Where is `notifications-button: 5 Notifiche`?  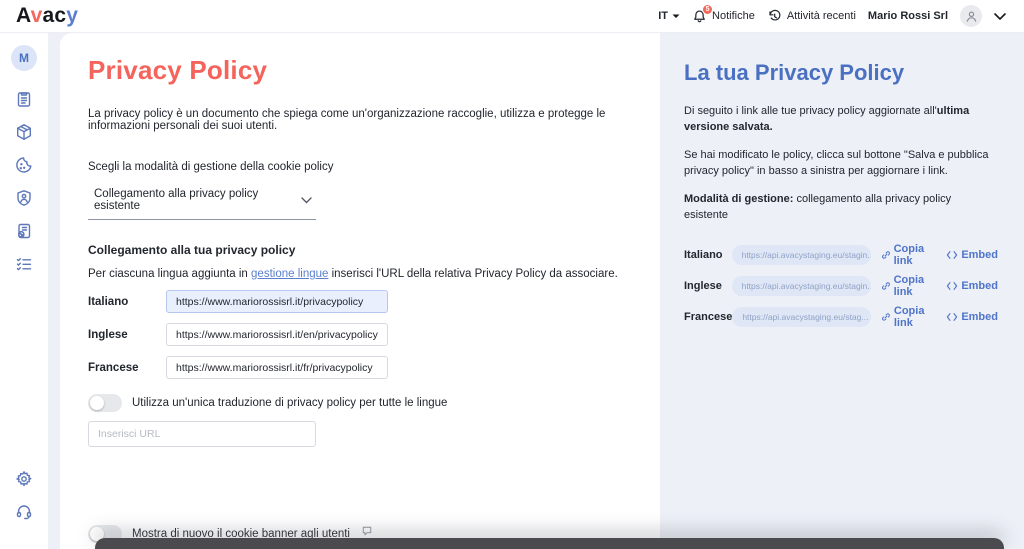 notifications-button: 5 Notifiche is located at coordinates (723, 13).